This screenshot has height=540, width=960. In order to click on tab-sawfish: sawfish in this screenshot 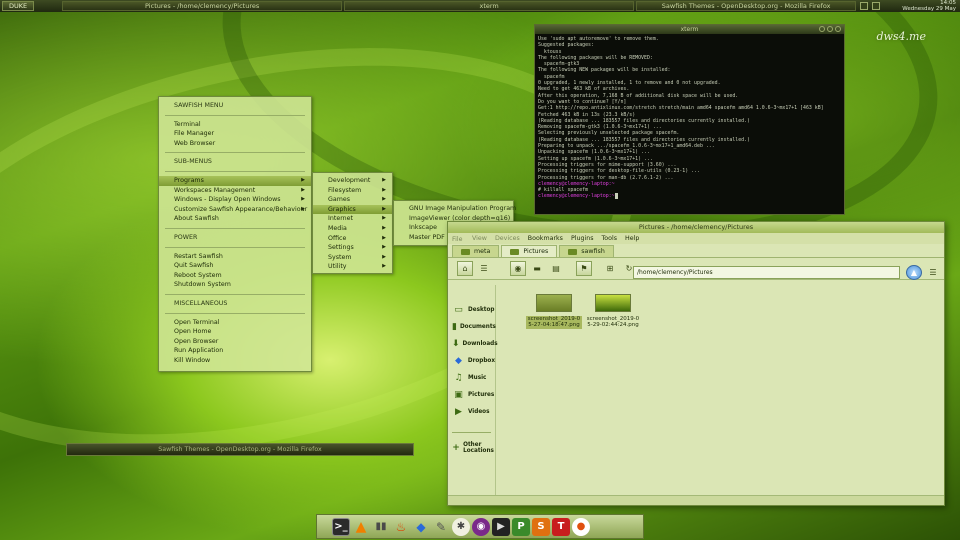, I will do `click(586, 251)`.